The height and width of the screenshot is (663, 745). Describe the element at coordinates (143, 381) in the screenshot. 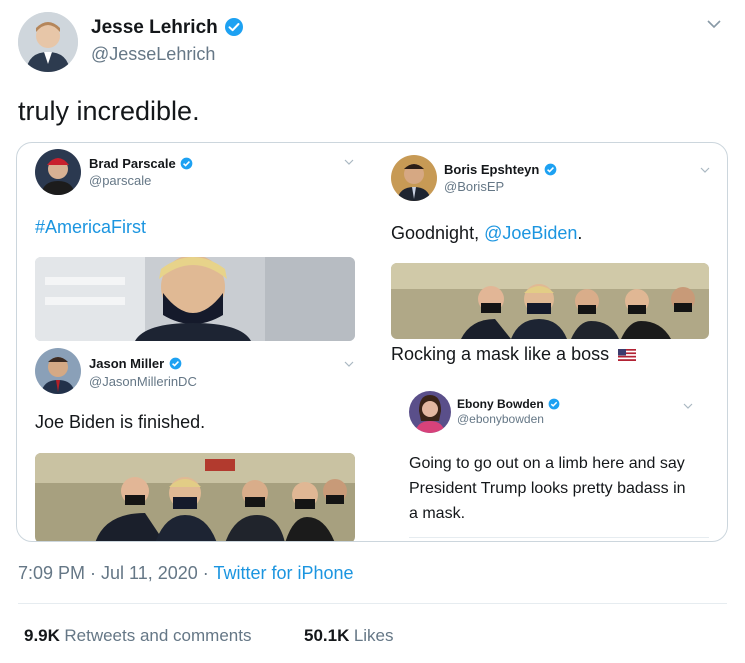

I see `sub-handle: @JasonMillerinDC` at that location.